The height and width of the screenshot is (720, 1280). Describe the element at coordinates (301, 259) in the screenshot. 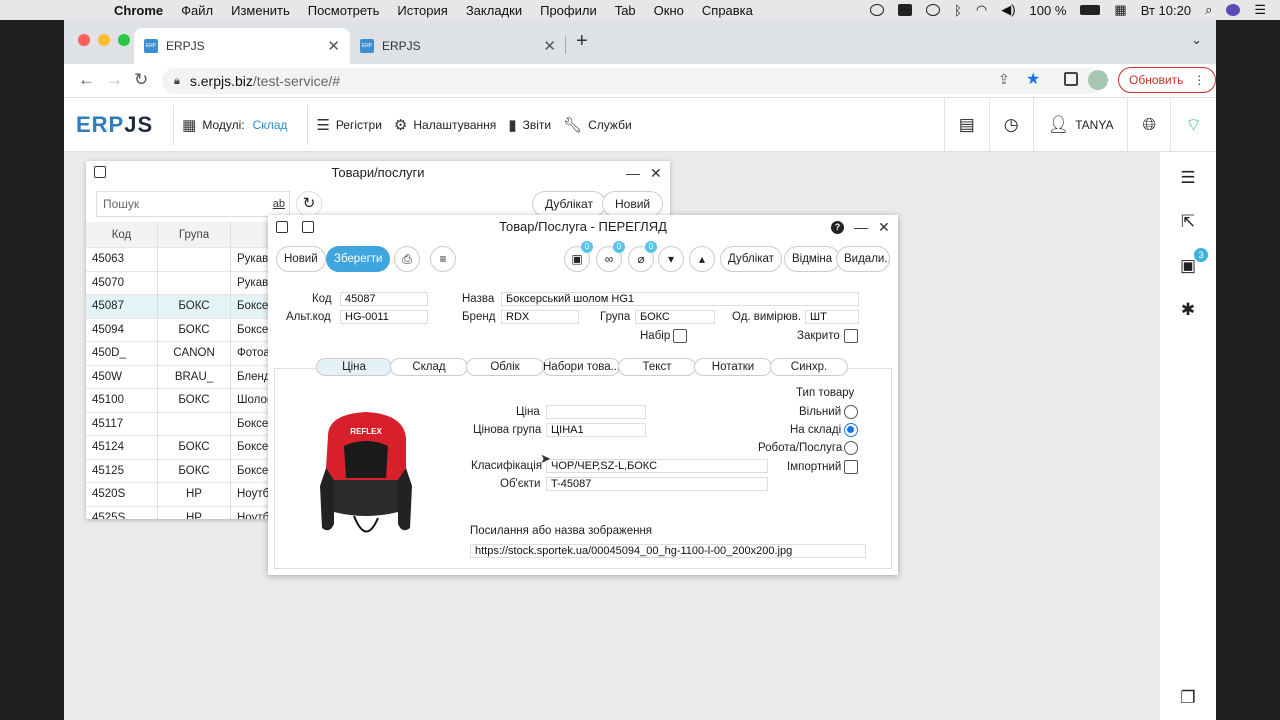

I see `new-button: Новий` at that location.